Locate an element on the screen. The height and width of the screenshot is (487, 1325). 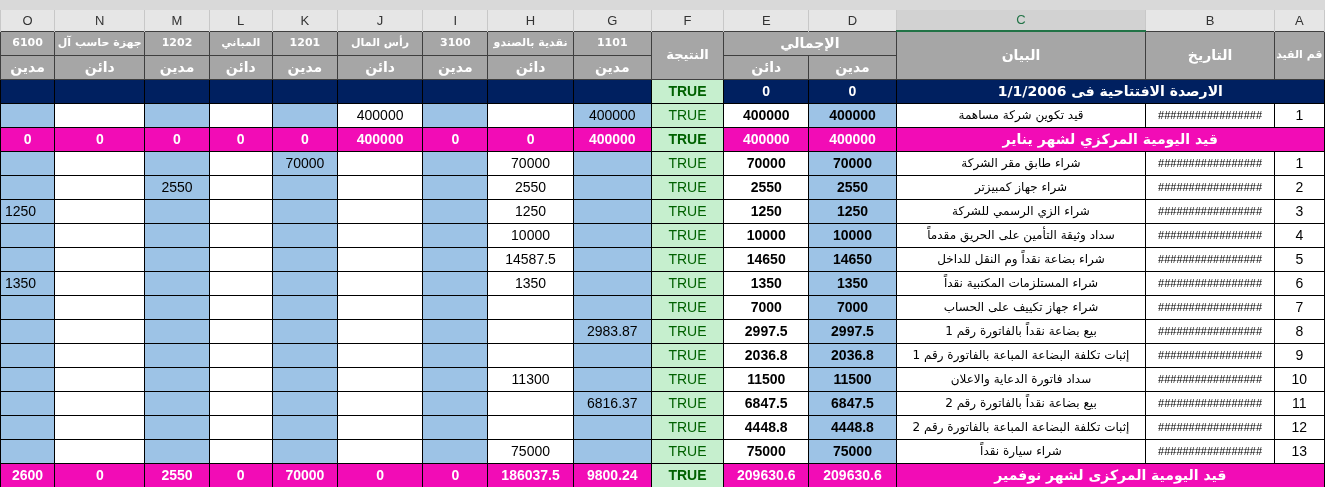
table-cell: 1250 is located at coordinates (27, 211).